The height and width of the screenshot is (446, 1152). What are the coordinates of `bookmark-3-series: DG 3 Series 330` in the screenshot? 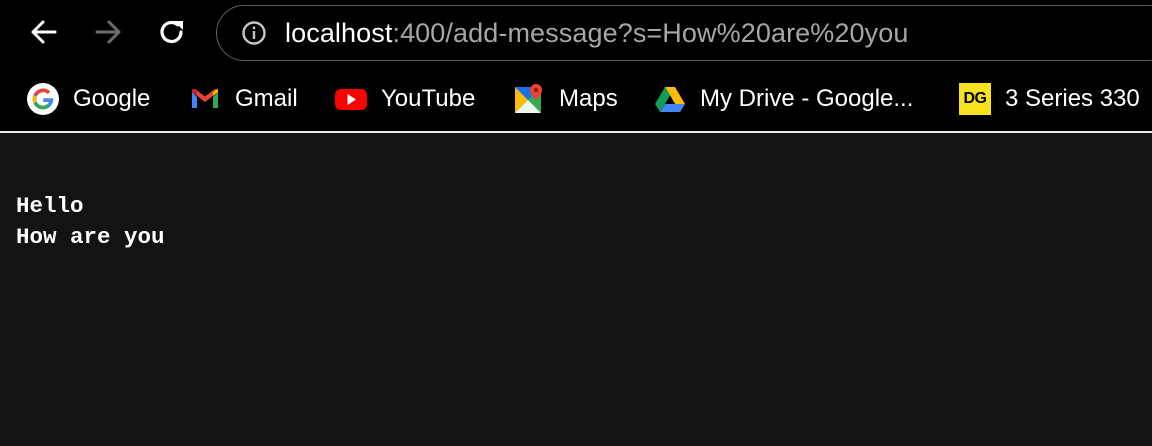 It's located at (1049, 99).